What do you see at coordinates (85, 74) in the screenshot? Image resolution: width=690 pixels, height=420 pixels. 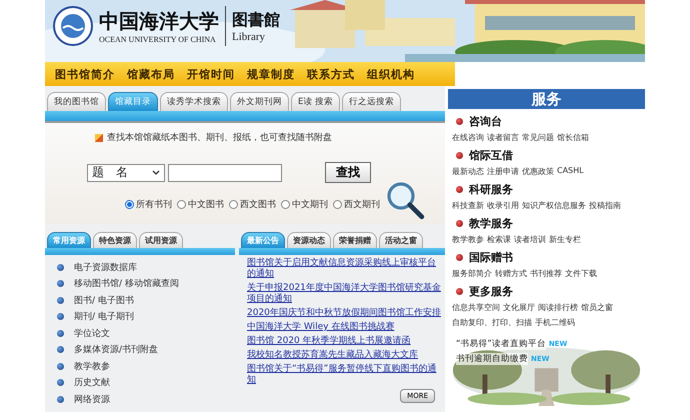 I see `nav-link: 图书馆简介` at bounding box center [85, 74].